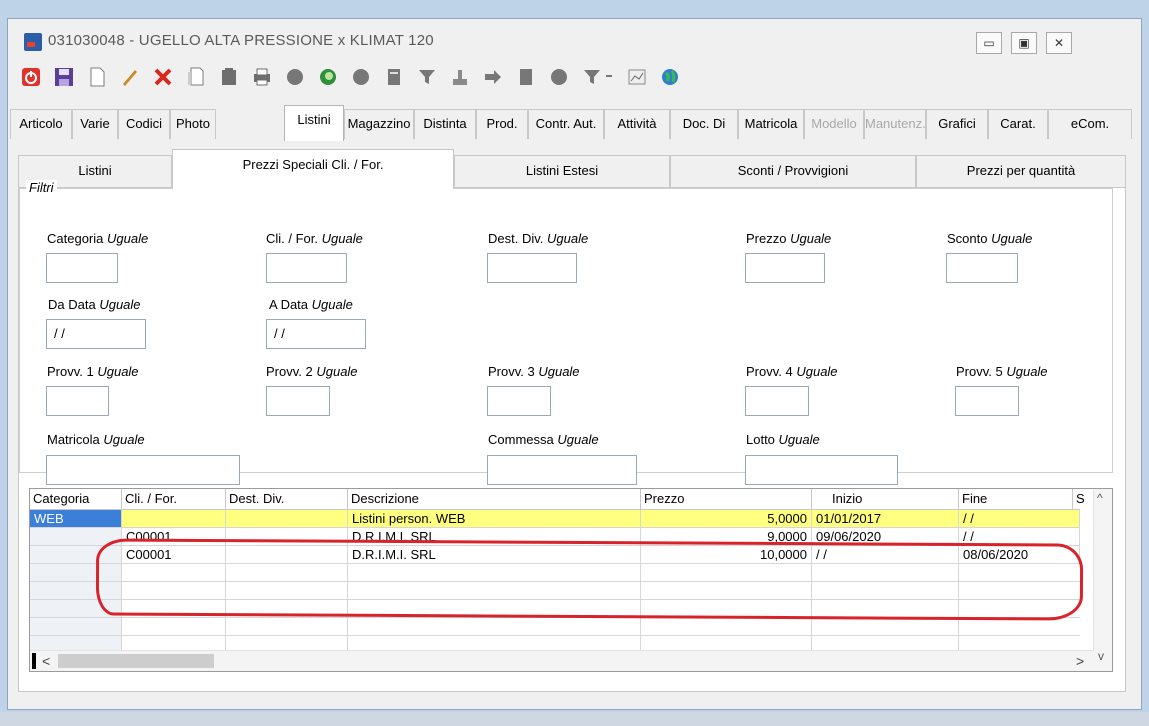 Image resolution: width=1149 pixels, height=726 pixels. Describe the element at coordinates (314, 123) in the screenshot. I see `tab-listini: Listini` at that location.